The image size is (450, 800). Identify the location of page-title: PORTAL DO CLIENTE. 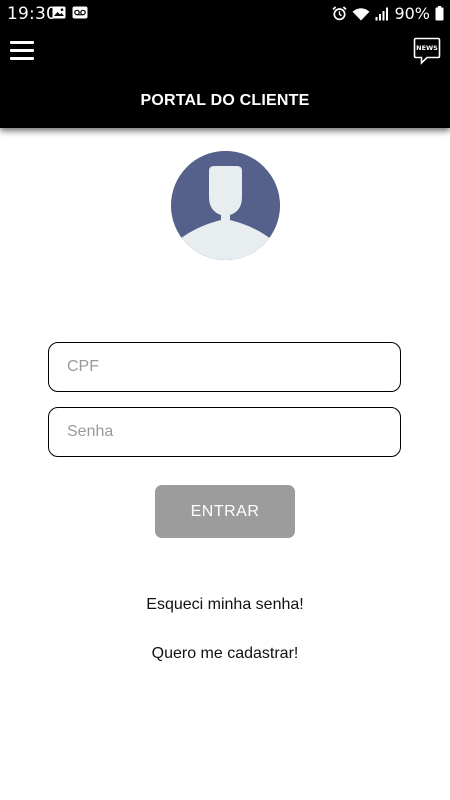
(225, 100).